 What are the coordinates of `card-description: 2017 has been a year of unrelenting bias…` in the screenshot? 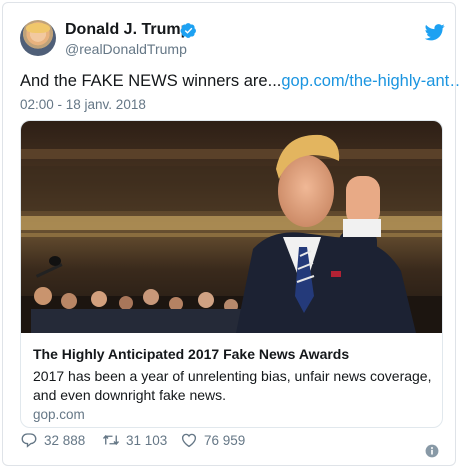 It's located at (232, 385).